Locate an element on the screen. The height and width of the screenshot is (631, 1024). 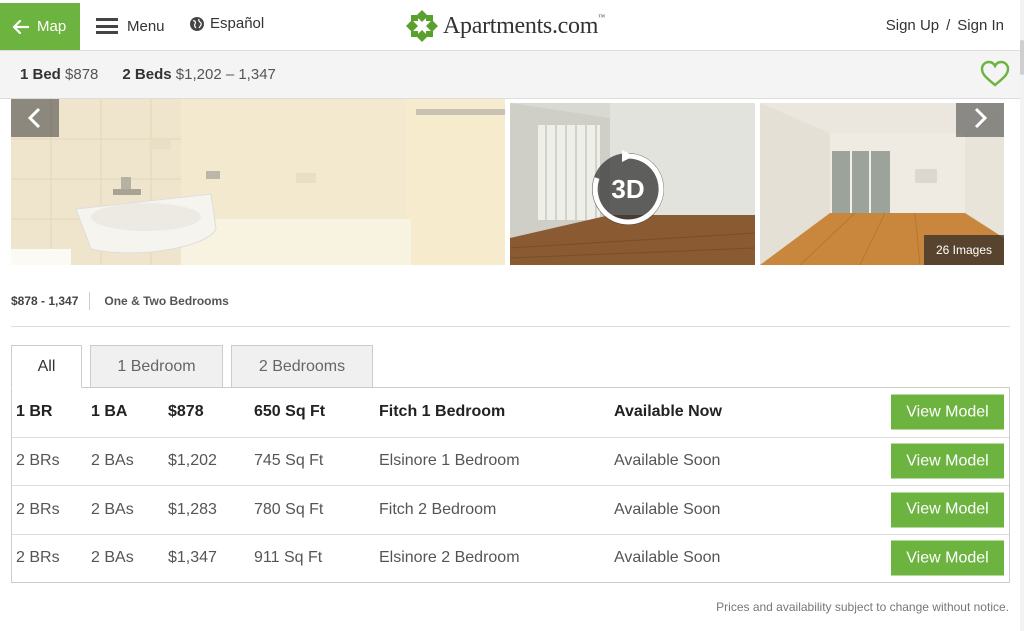
hamburger-icon is located at coordinates (107, 26).